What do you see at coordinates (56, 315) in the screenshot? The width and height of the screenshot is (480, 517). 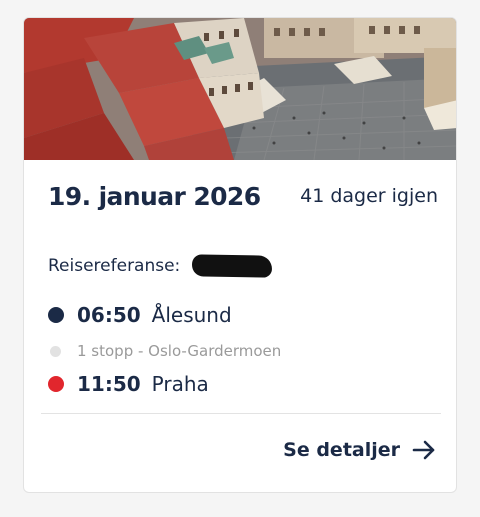 I see `dot-navy-icon` at bounding box center [56, 315].